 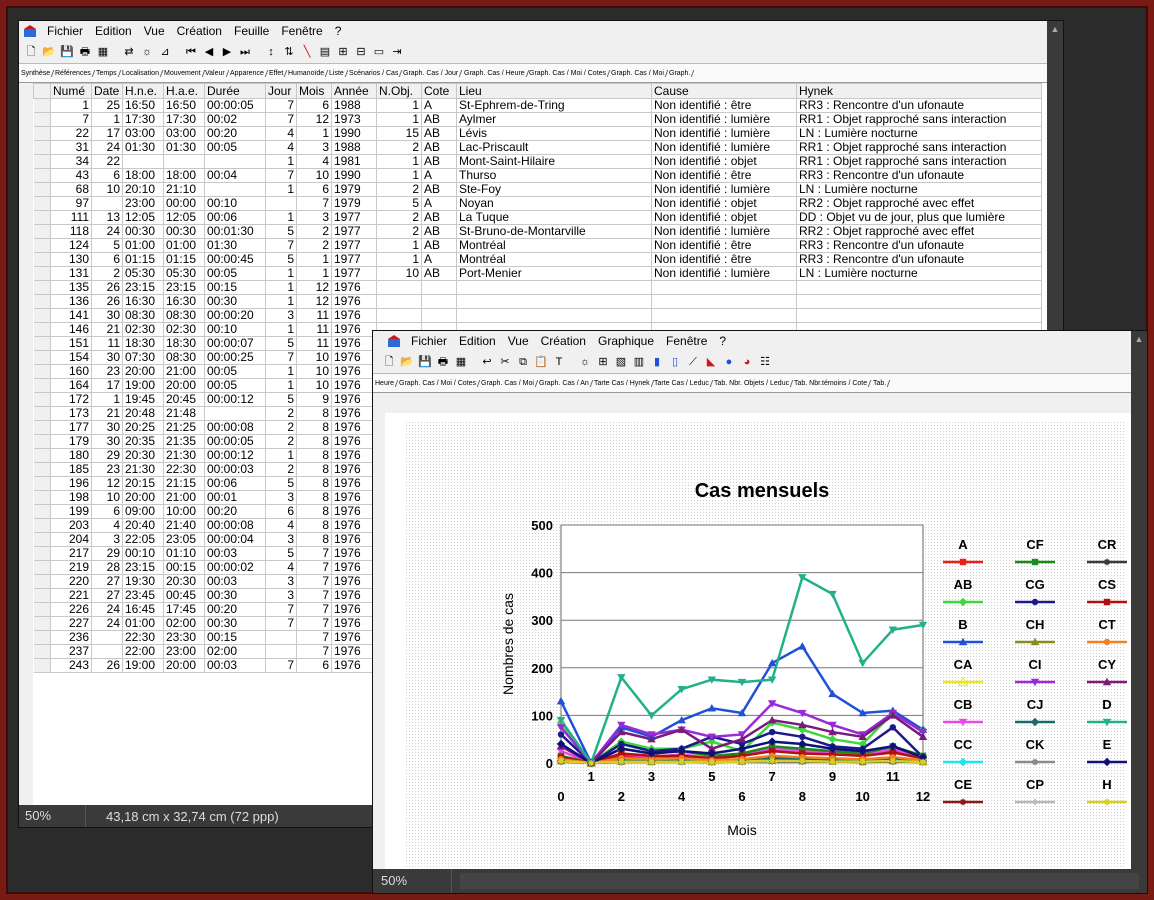 What do you see at coordinates (235, 371) in the screenshot?
I see `table-cell: 00:05` at bounding box center [235, 371].